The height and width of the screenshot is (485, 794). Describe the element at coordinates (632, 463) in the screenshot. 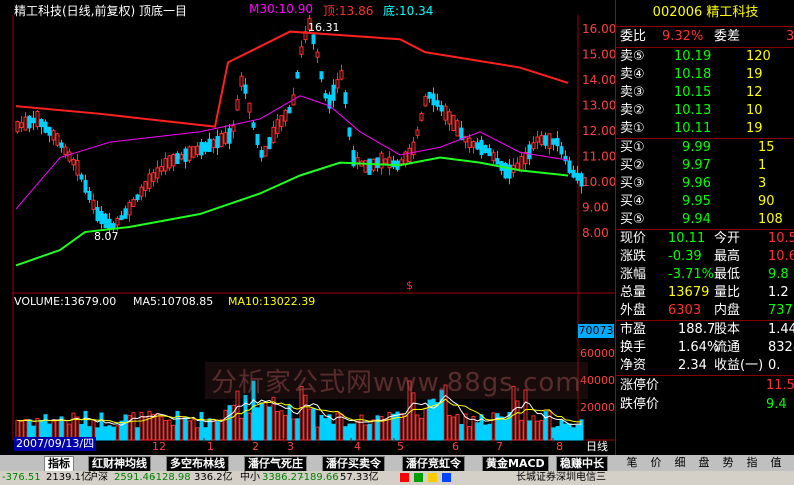

I see `quote-view-tab: 笔` at that location.